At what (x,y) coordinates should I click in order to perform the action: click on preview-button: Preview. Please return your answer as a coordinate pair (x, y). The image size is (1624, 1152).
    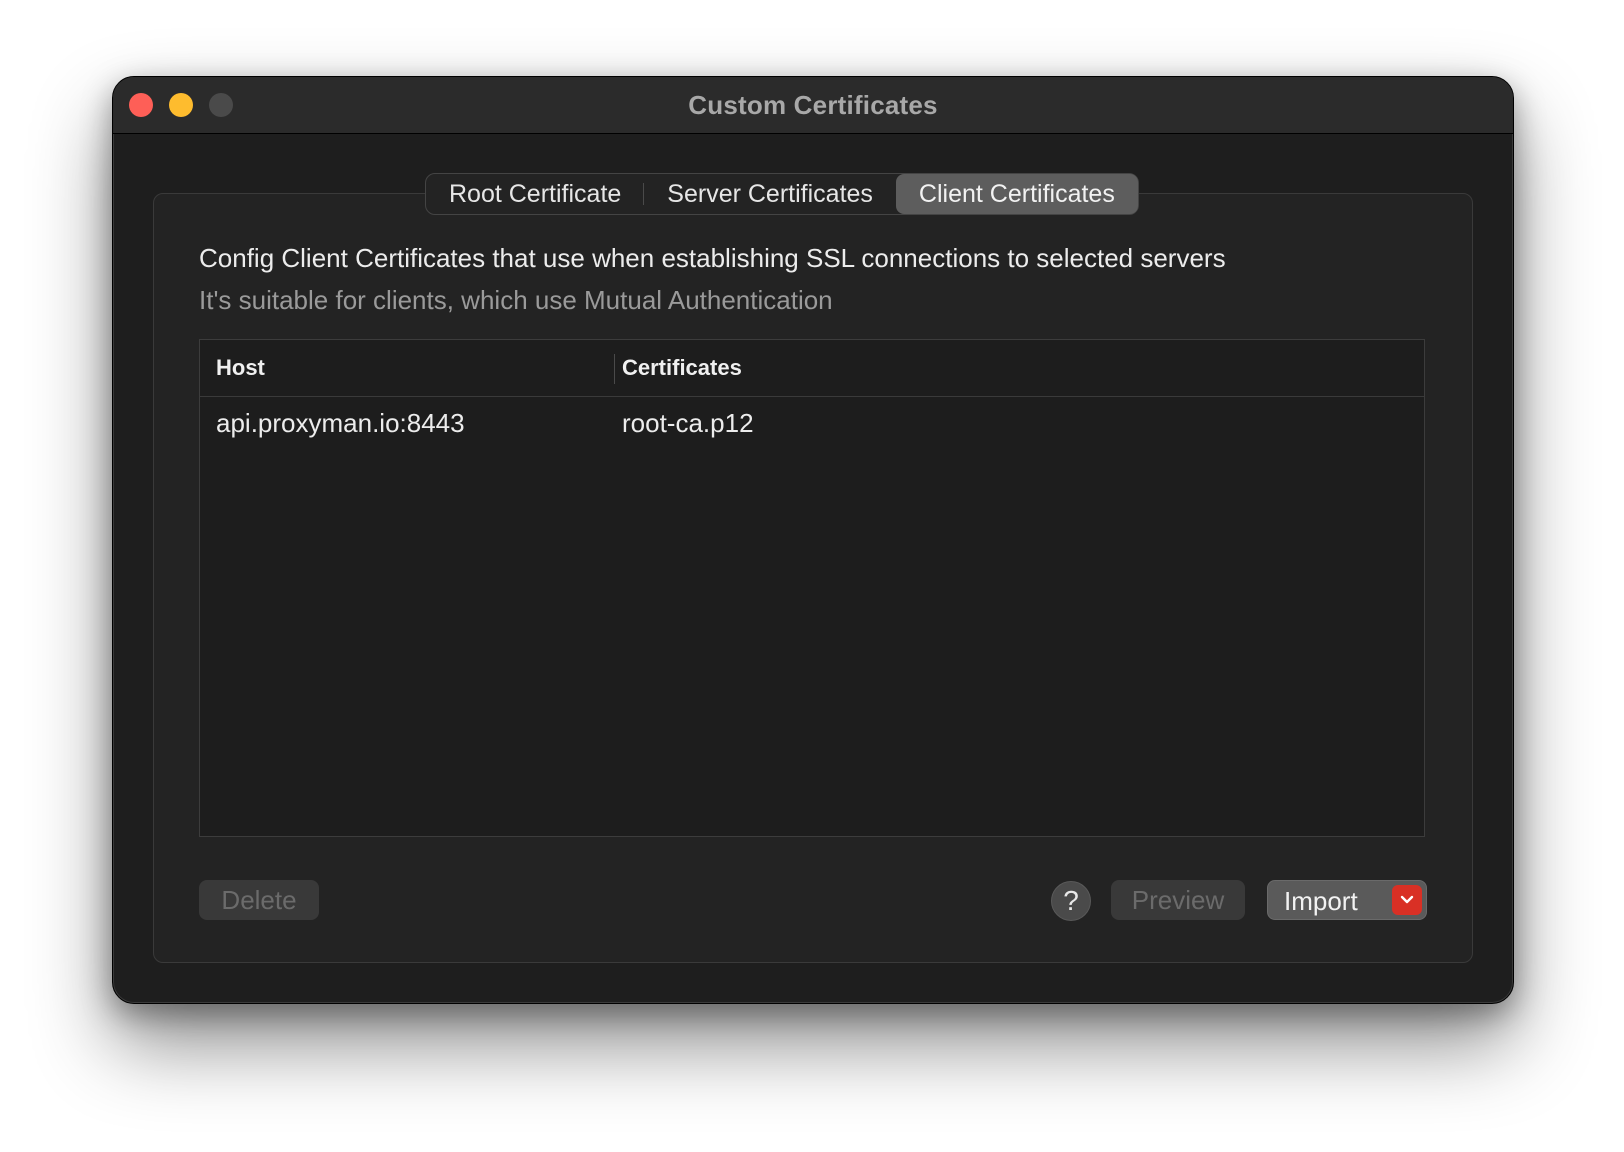
    Looking at the image, I should click on (1178, 900).